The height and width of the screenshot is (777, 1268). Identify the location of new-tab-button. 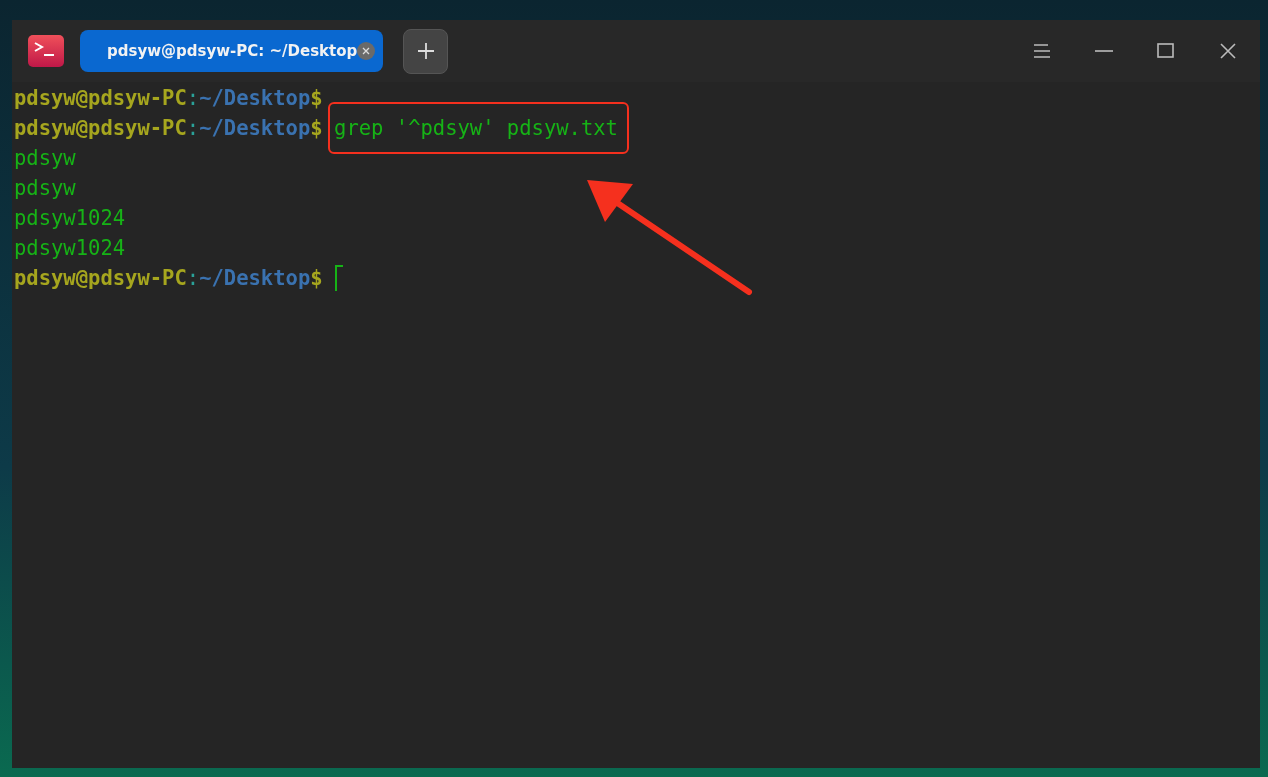
(425, 51).